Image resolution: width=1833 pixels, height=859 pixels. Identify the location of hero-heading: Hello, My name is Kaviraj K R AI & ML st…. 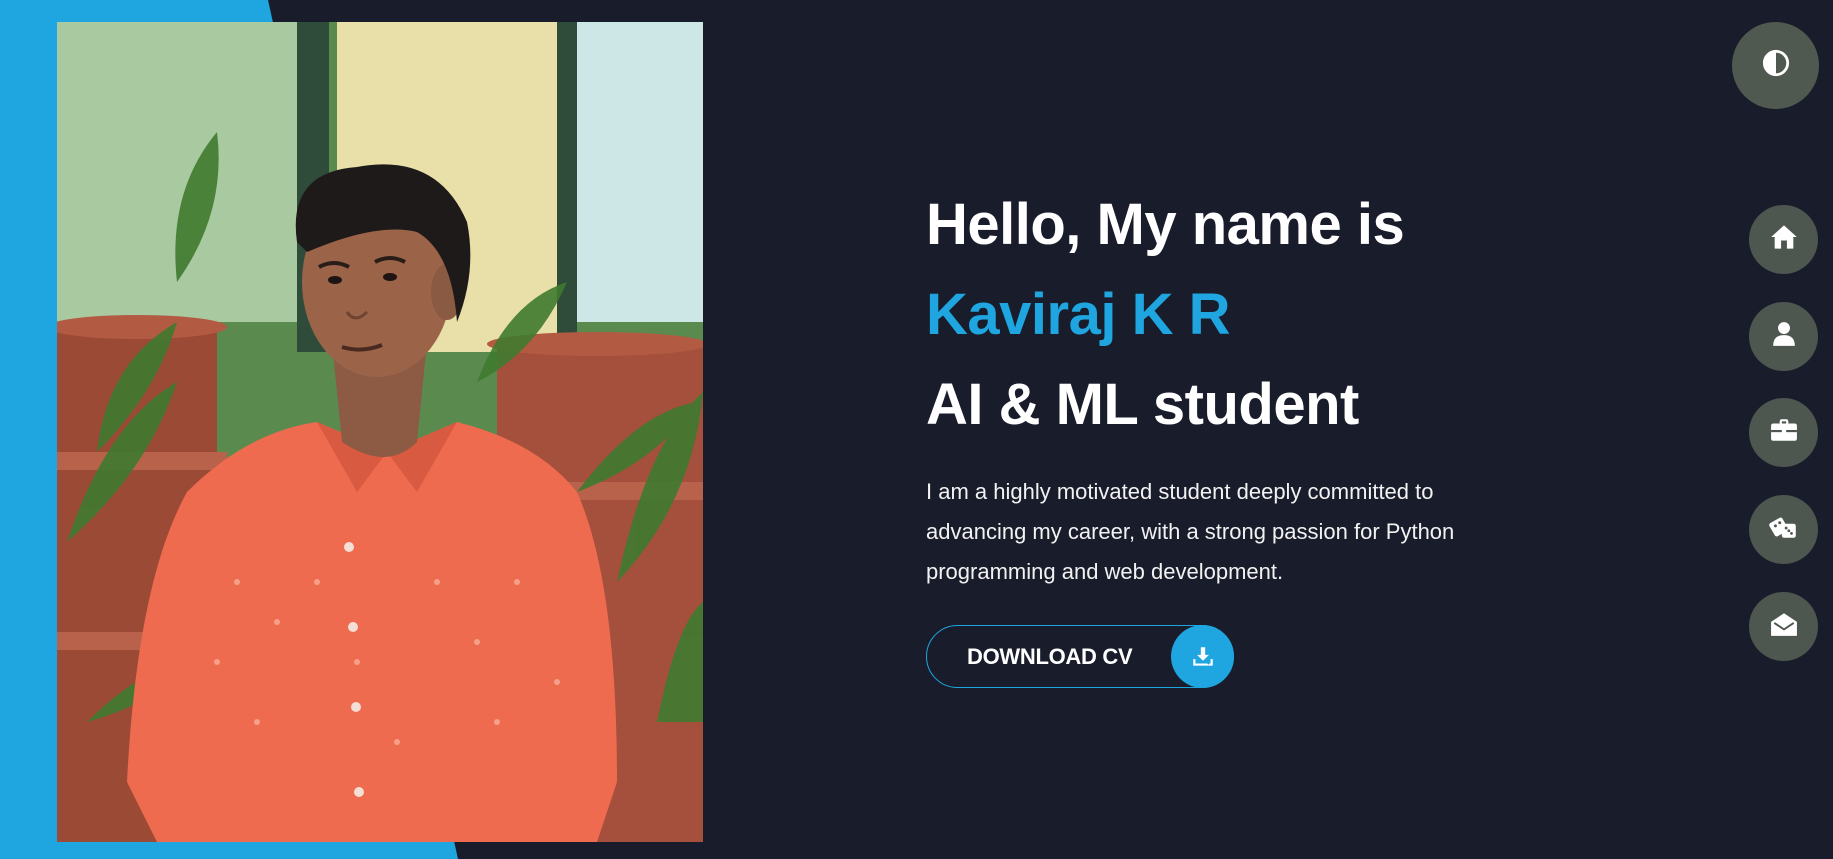
(1246, 315).